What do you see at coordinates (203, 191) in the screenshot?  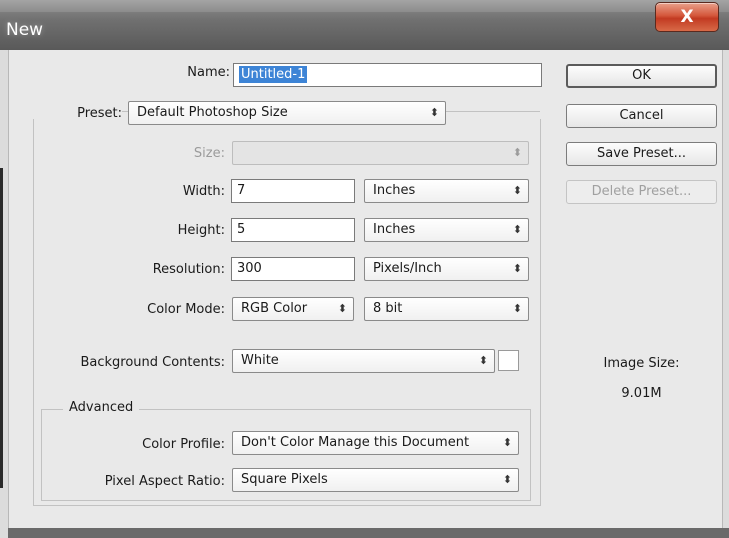 I see `width-label: Width:` at bounding box center [203, 191].